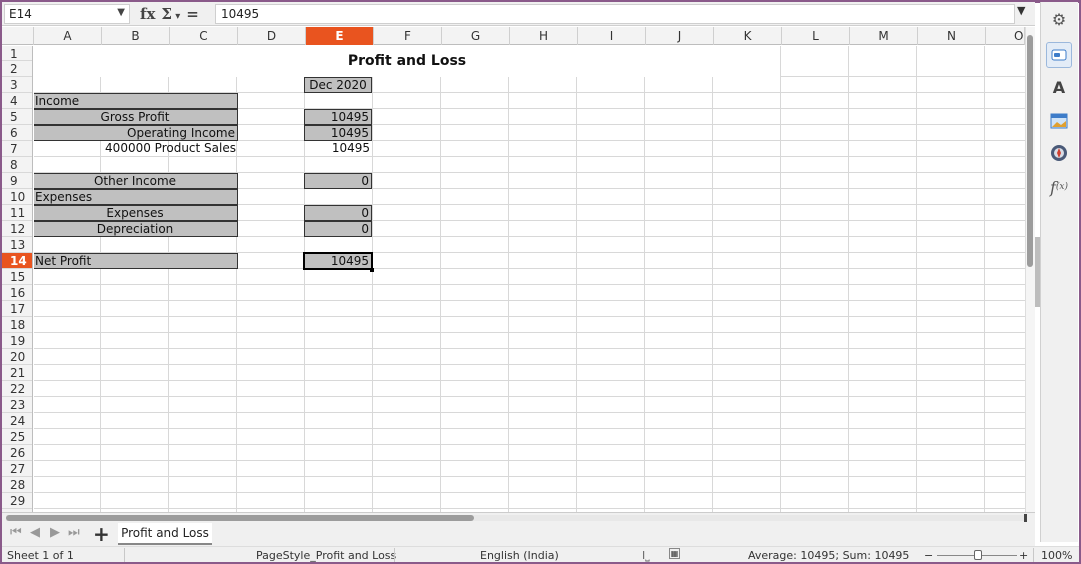 The height and width of the screenshot is (564, 1081). I want to click on expenses-value-cell: 0, so click(338, 213).